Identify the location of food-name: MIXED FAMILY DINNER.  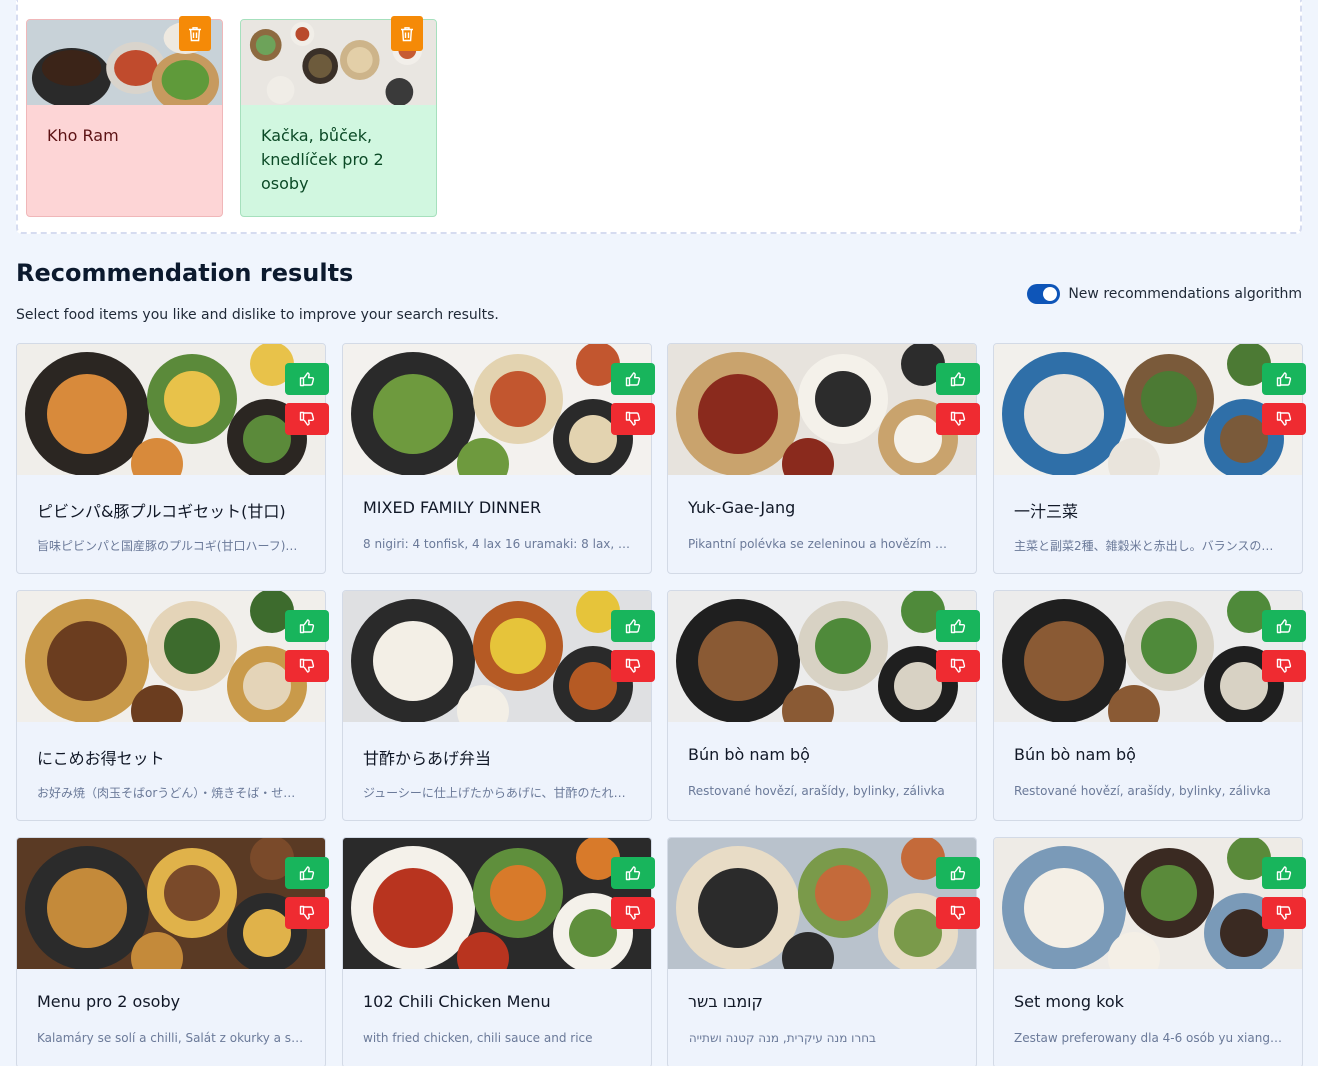
(452, 507).